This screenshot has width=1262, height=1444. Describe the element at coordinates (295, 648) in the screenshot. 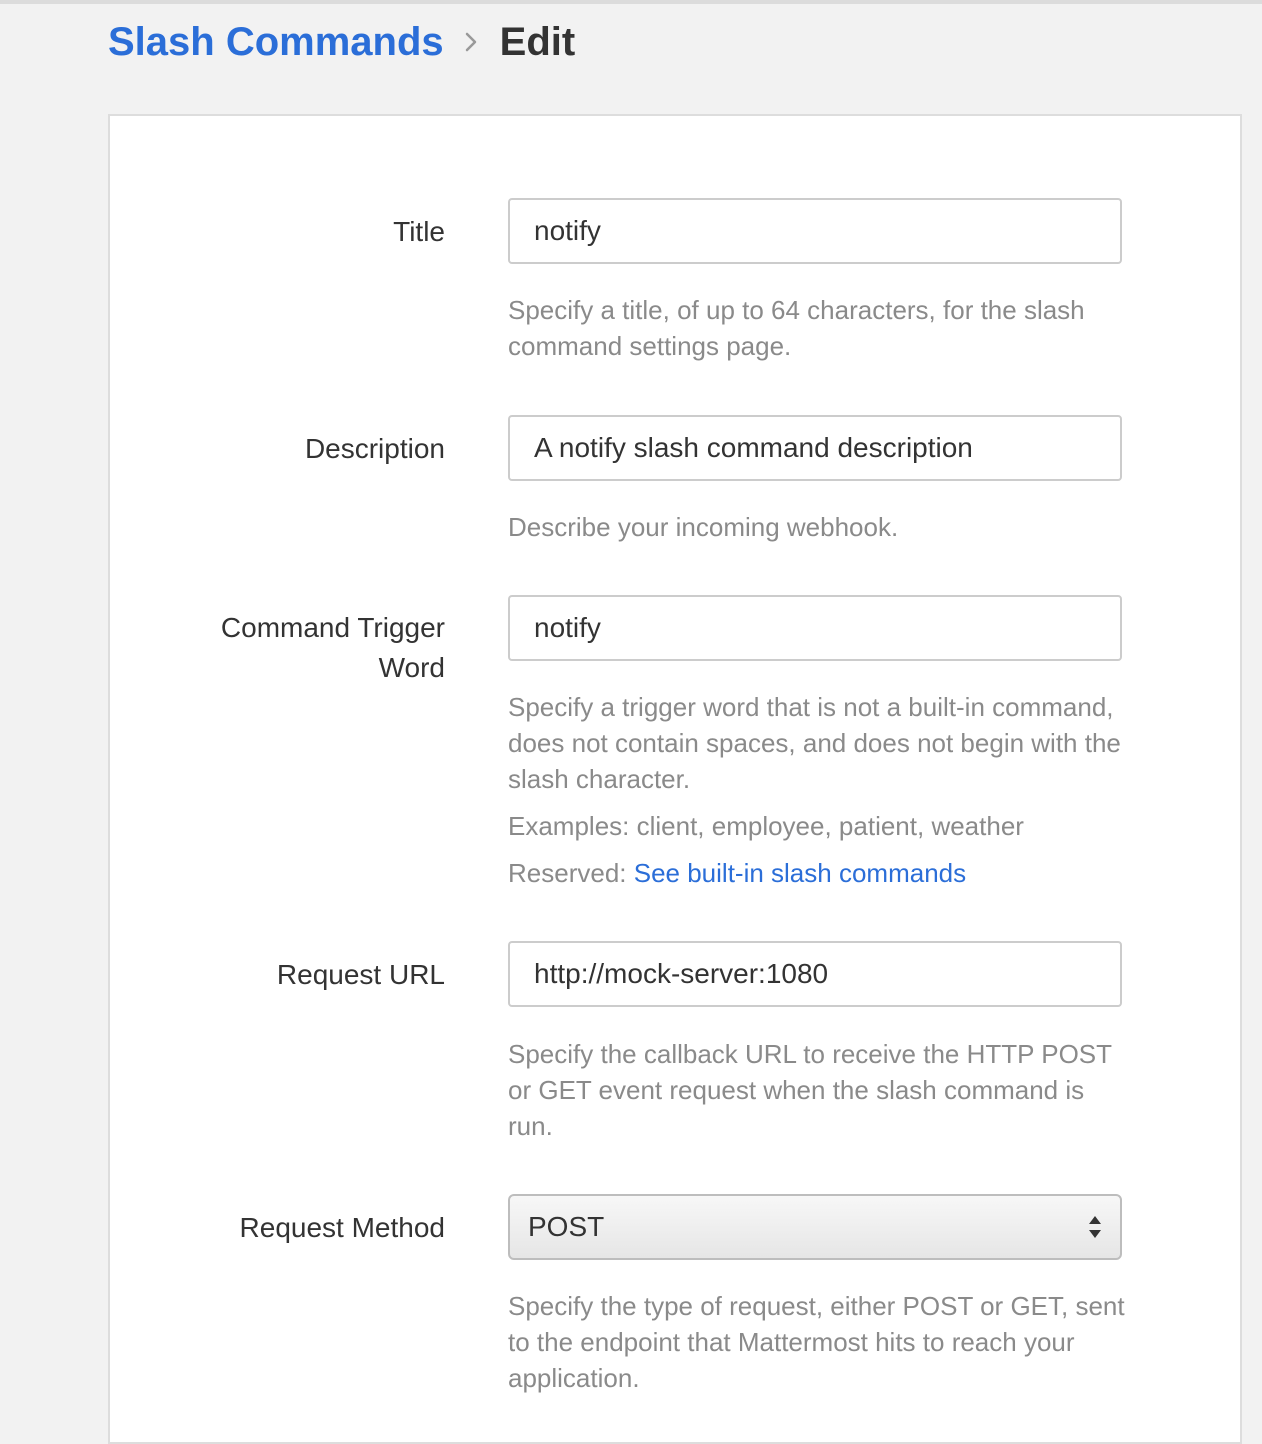

I see `trigger-word-label: Command Trigger Word` at that location.